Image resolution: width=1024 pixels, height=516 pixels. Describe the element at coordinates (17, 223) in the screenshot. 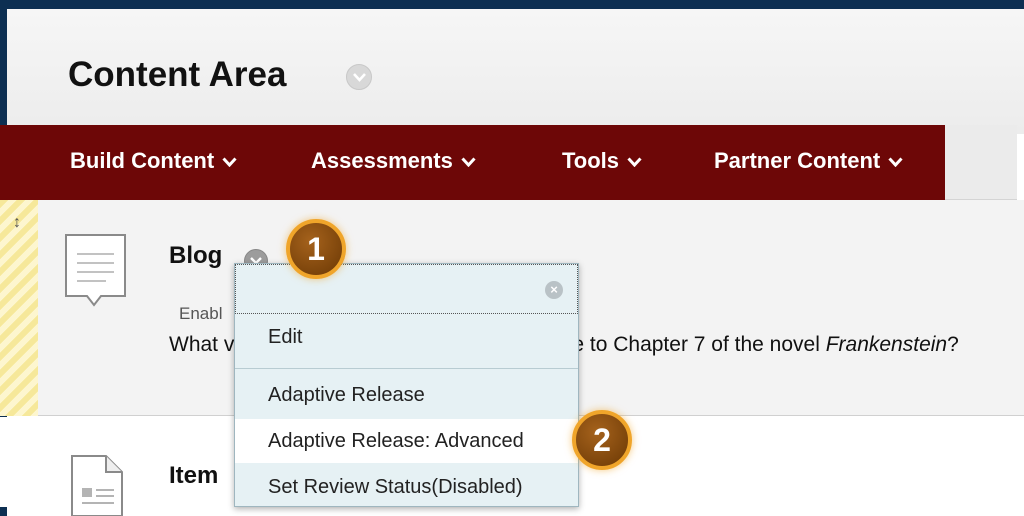

I see `drag-handle-icon: ↕` at that location.